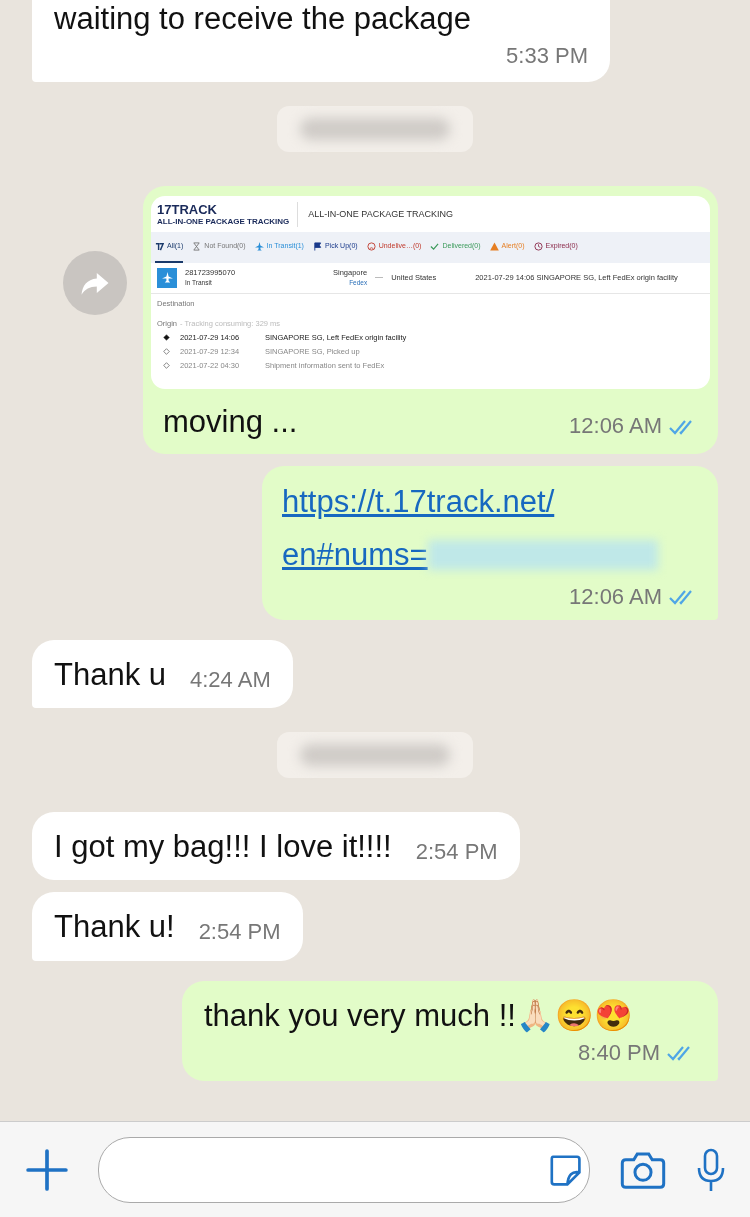 This screenshot has width=750, height=1217. Describe the element at coordinates (619, 1053) in the screenshot. I see `message-time: 8:40 PM` at that location.